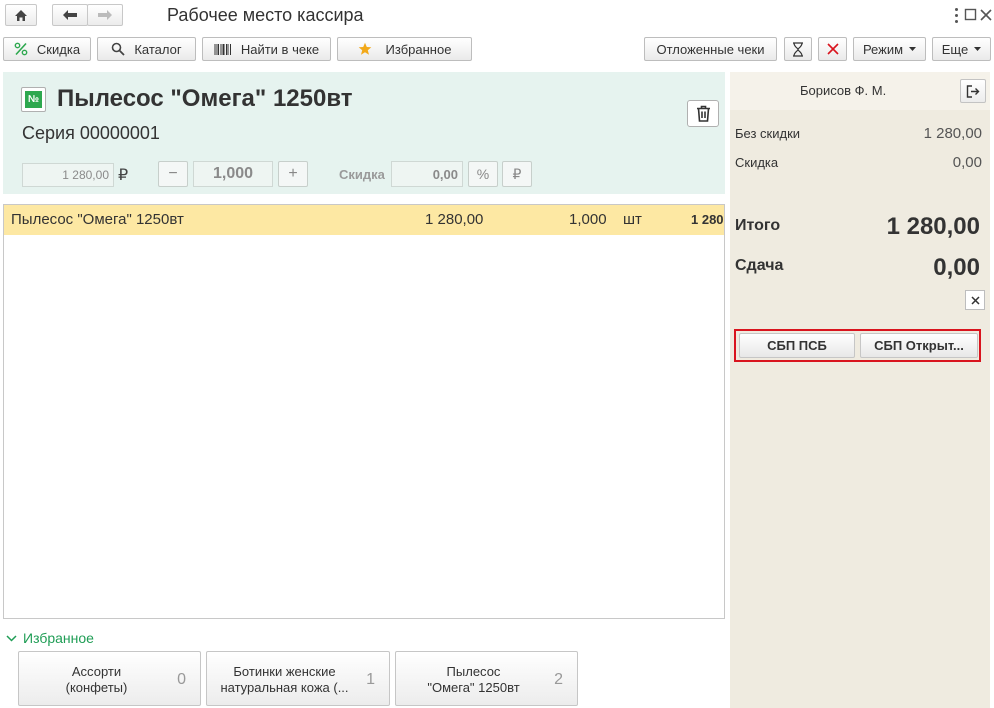 This screenshot has width=994, height=708. What do you see at coordinates (58, 638) in the screenshot?
I see `favorites-header-label: Избранное` at bounding box center [58, 638].